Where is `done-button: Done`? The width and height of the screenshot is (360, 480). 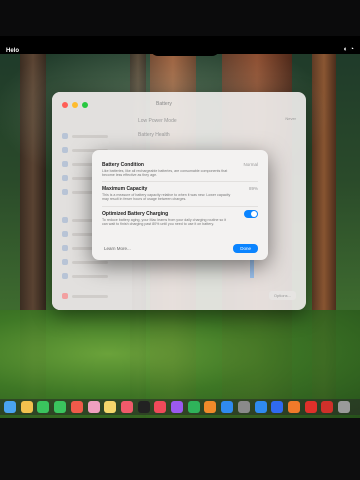 done-button: Done is located at coordinates (245, 248).